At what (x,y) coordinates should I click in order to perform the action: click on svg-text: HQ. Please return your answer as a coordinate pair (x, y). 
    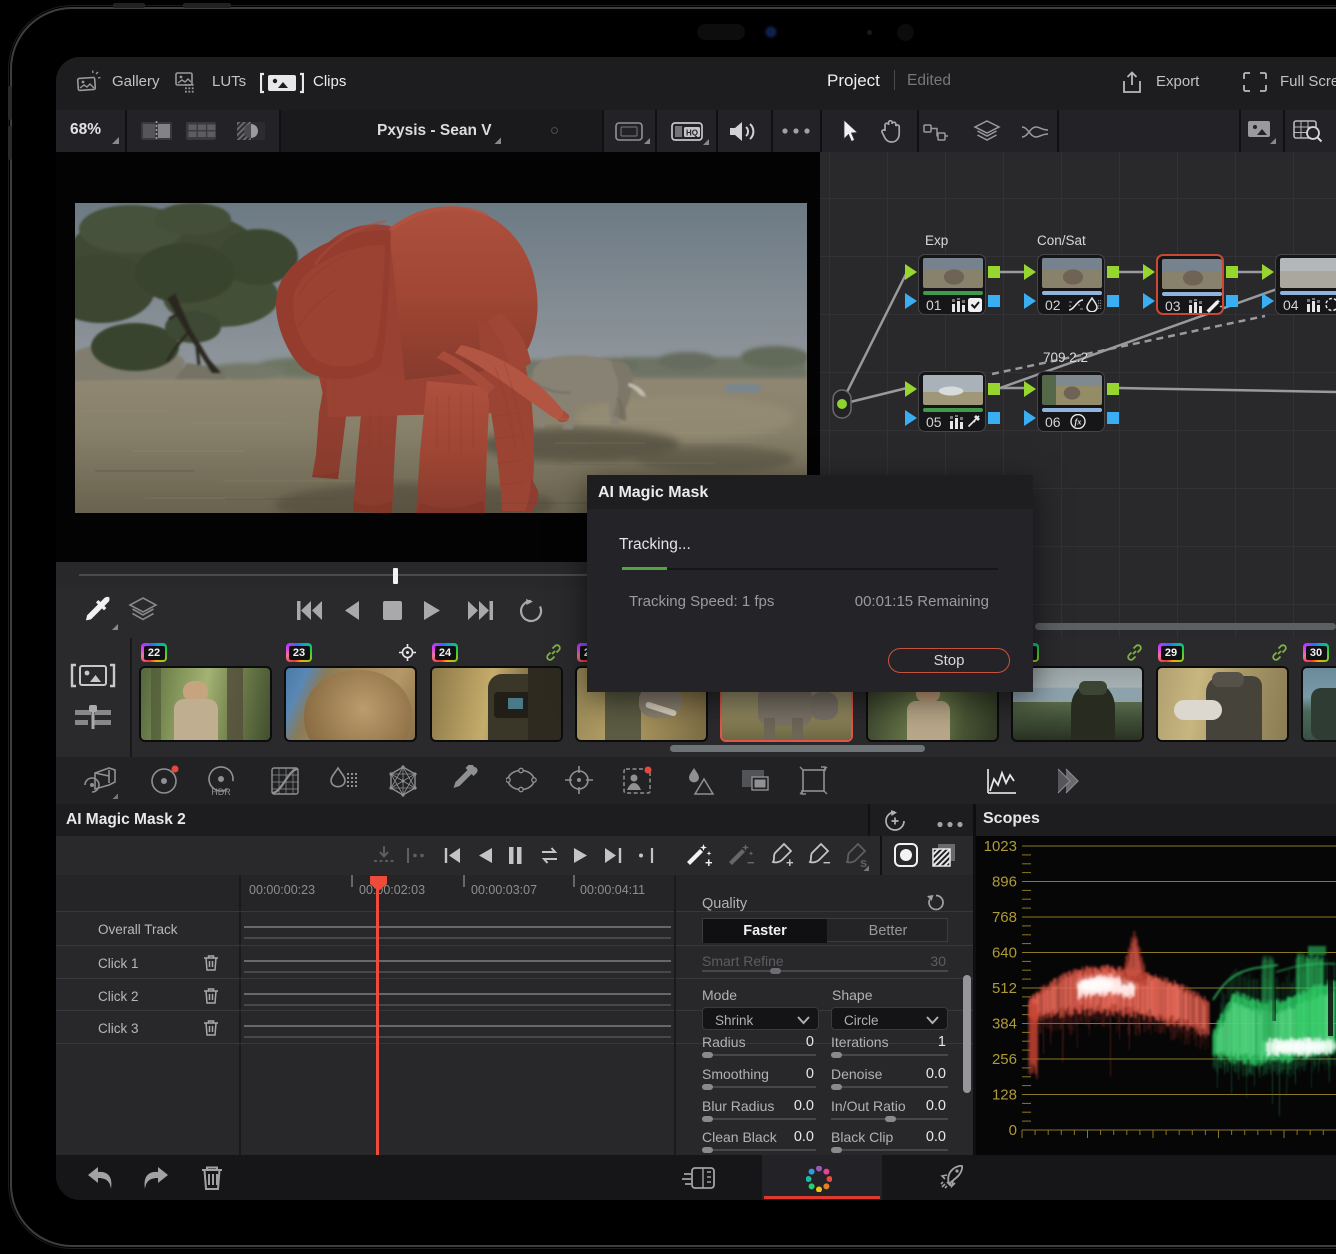
    Looking at the image, I should click on (692, 132).